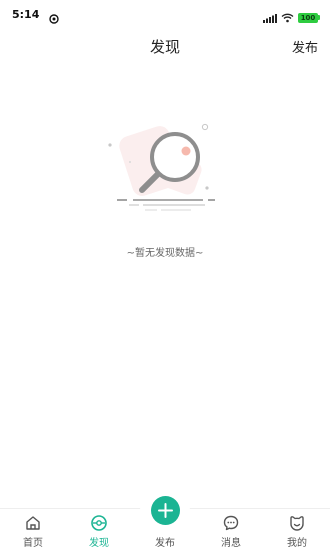 The height and width of the screenshot is (550, 330). I want to click on home-icon, so click(33, 523).